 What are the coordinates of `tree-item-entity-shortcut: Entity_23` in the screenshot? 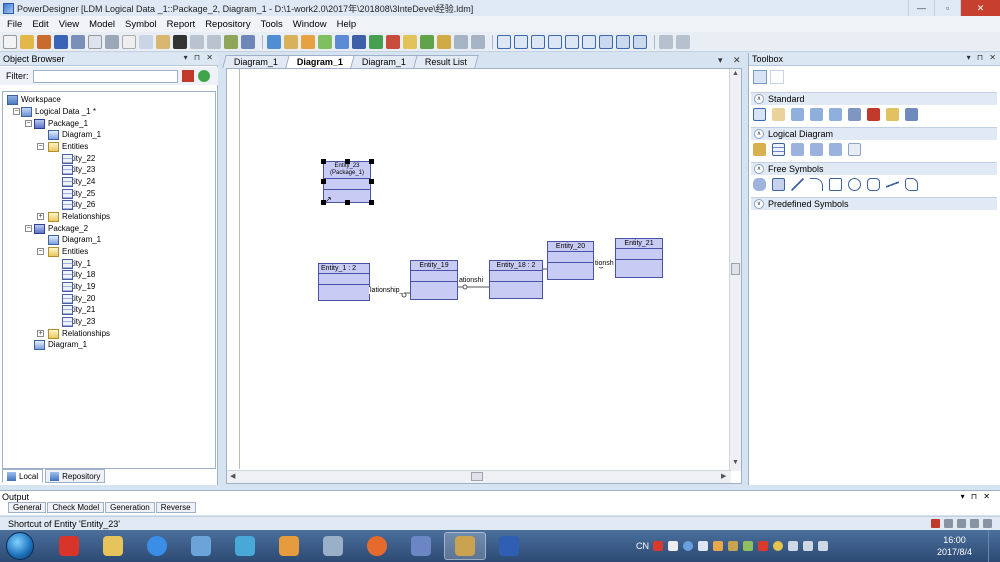 It's located at (78, 322).